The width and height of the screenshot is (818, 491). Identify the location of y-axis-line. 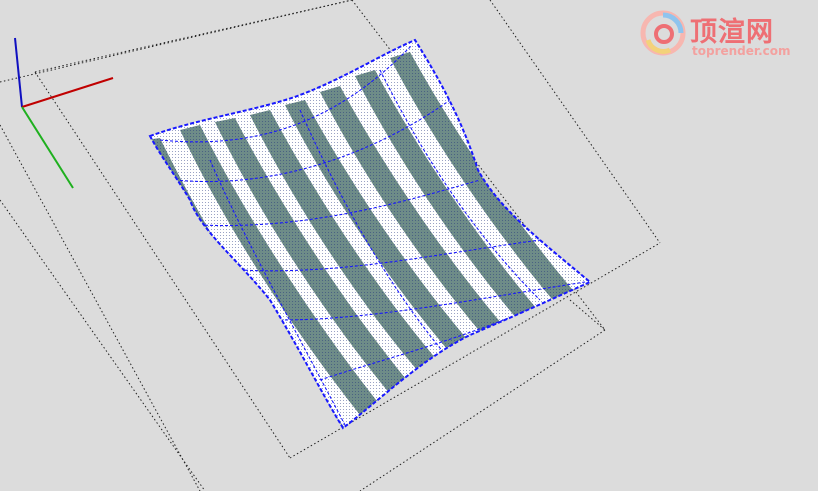
(47, 147).